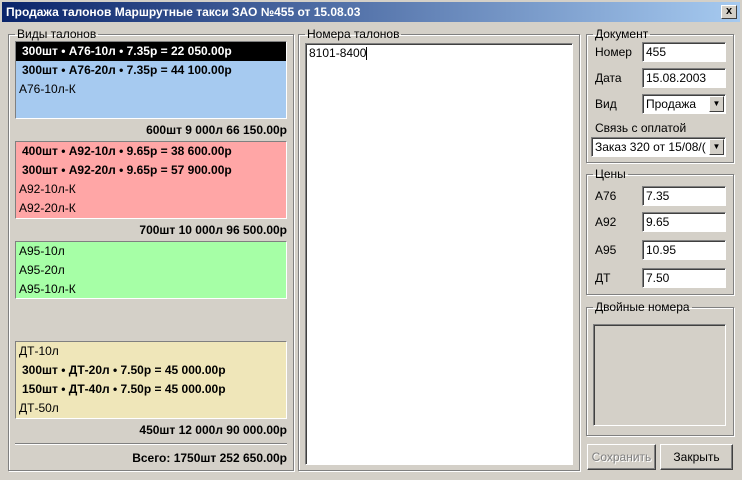  I want to click on price-label-a95: А95, so click(606, 250).